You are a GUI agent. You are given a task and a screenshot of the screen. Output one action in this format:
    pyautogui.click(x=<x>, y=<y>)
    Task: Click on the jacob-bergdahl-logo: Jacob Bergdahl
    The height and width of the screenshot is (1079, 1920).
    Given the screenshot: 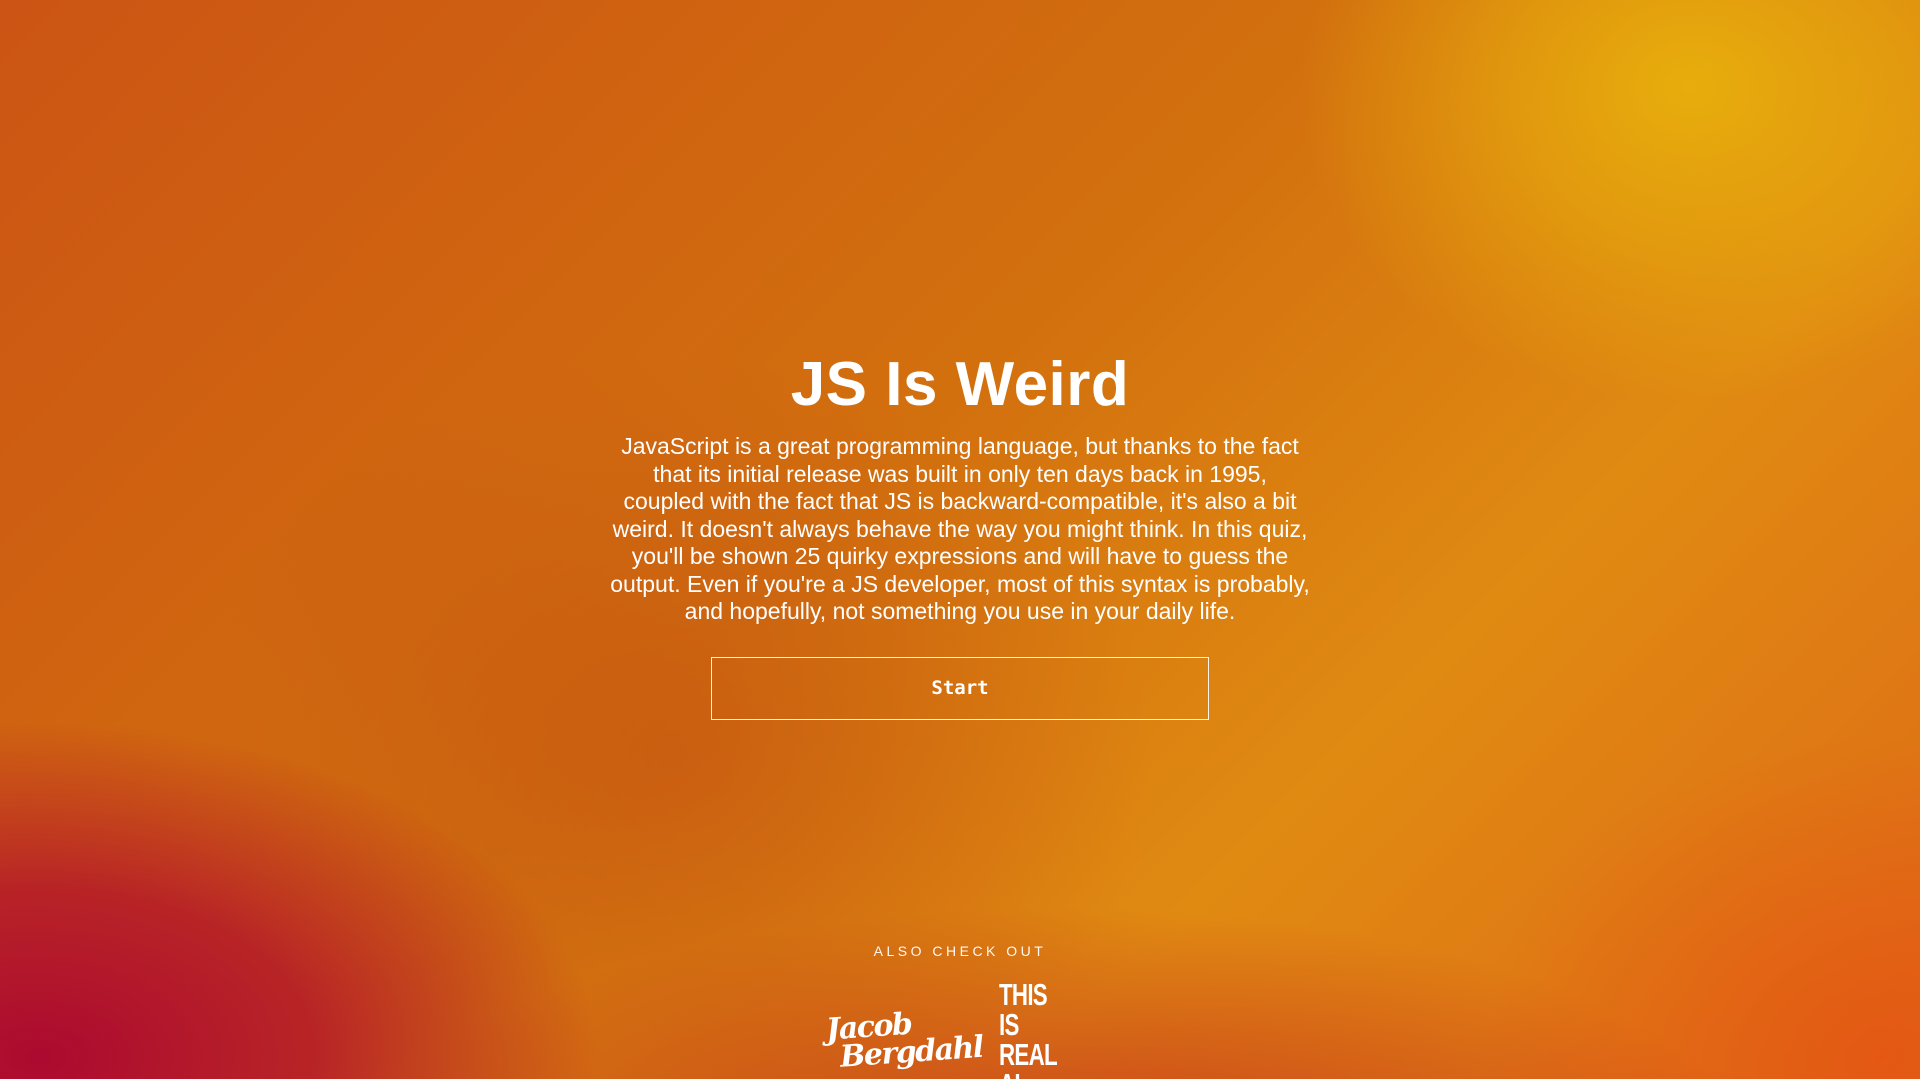 What is the action you would take?
    pyautogui.click(x=904, y=1041)
    